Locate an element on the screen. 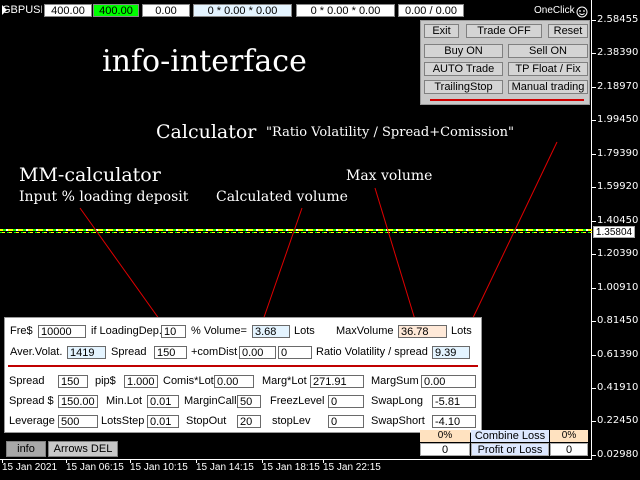 The image size is (640, 480). comdist-value-2: 0 is located at coordinates (295, 352).